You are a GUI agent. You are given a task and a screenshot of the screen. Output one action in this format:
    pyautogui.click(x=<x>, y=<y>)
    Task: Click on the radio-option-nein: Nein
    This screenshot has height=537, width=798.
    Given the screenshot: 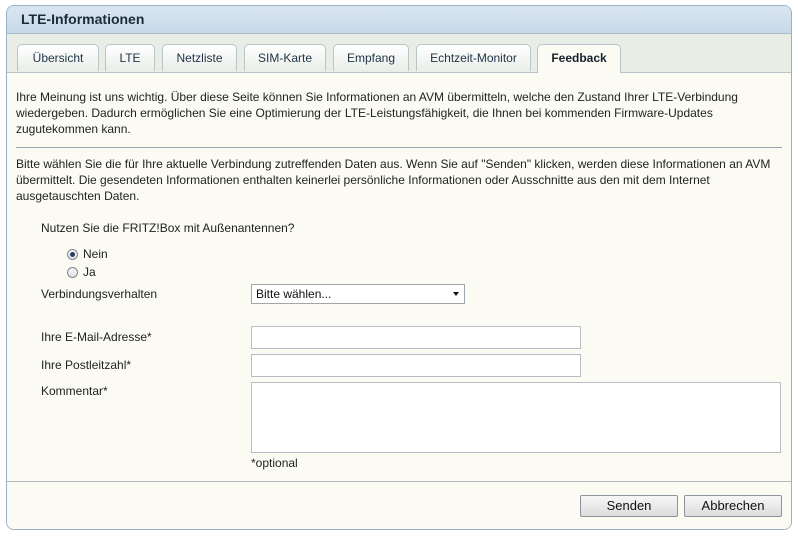 What is the action you would take?
    pyautogui.click(x=87, y=254)
    